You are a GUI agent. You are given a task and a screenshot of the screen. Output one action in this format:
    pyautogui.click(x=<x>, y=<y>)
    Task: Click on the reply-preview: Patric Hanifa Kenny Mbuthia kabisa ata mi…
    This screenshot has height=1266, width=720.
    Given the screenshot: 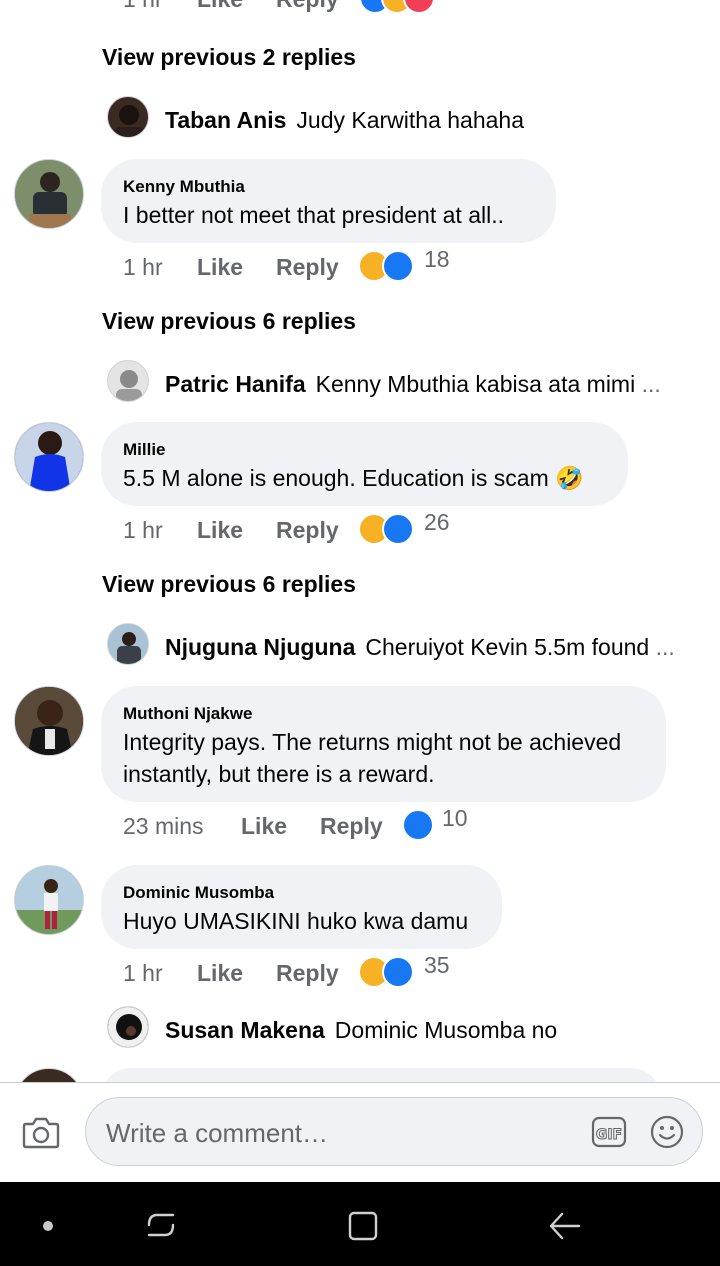 What is the action you would take?
    pyautogui.click(x=425, y=384)
    